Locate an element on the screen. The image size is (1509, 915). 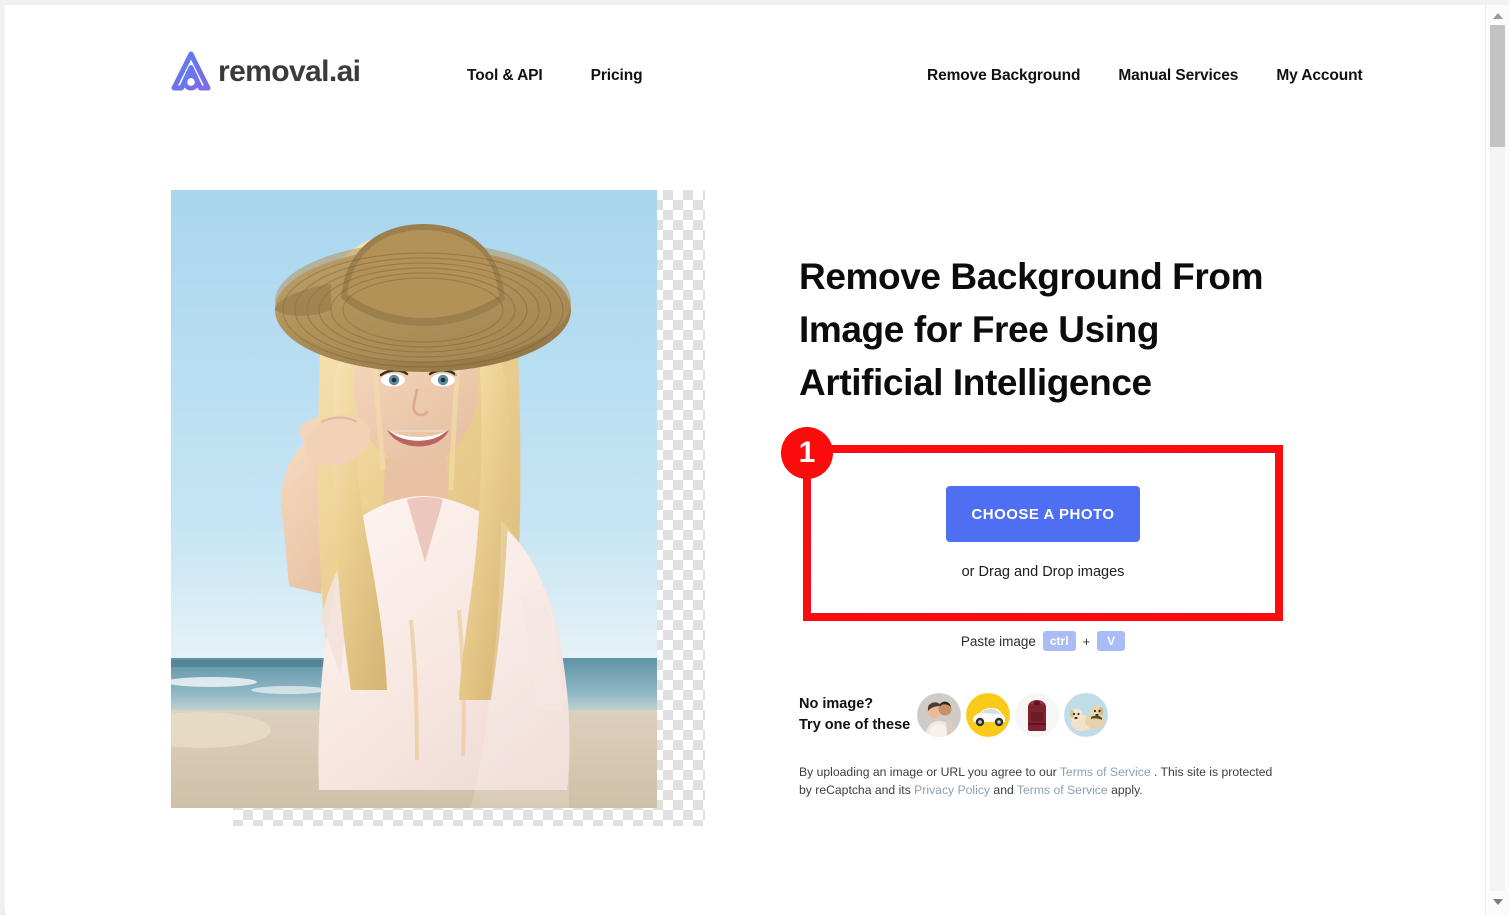
scroll-down-arrow-icon is located at coordinates (1497, 902).